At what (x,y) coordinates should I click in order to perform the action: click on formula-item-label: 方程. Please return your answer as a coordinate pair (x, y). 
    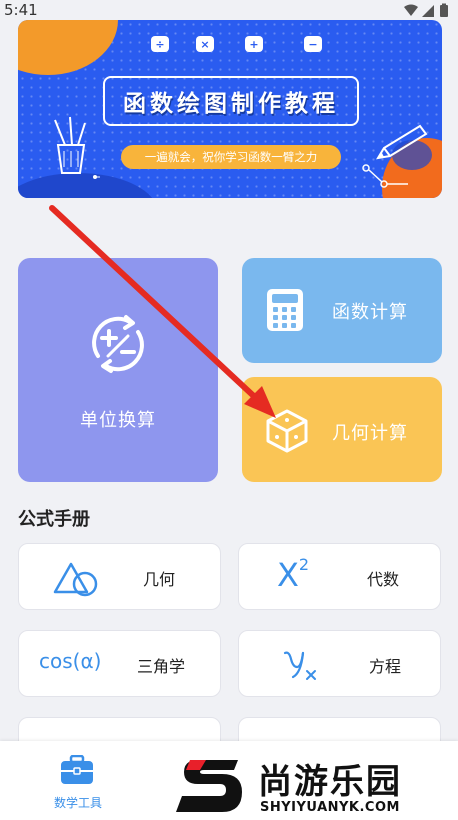
    Looking at the image, I should click on (385, 666).